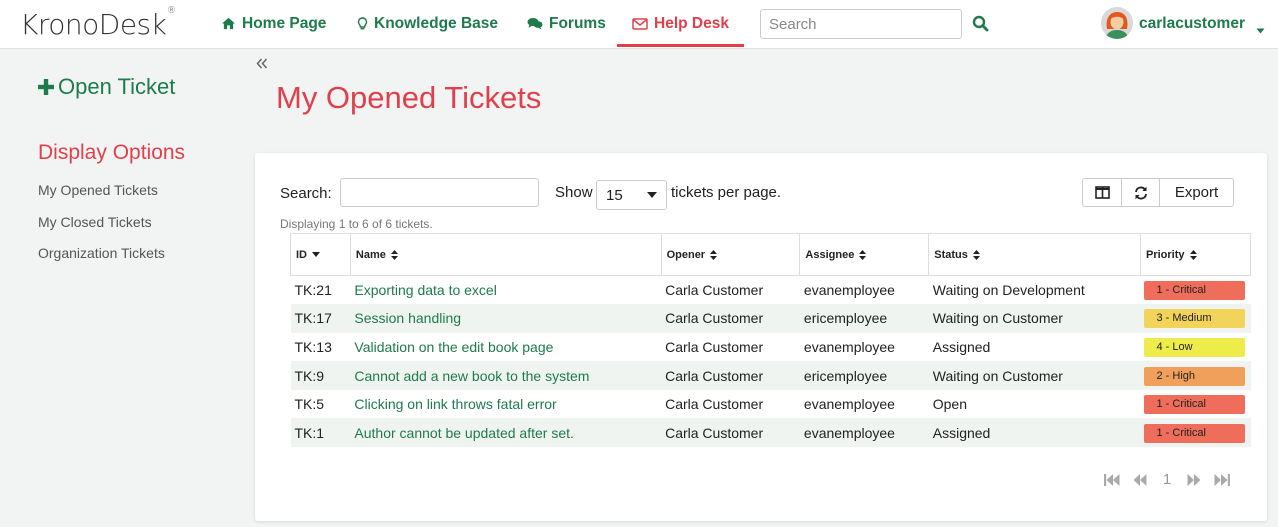  Describe the element at coordinates (861, 24) in the screenshot. I see `global-search-input` at that location.